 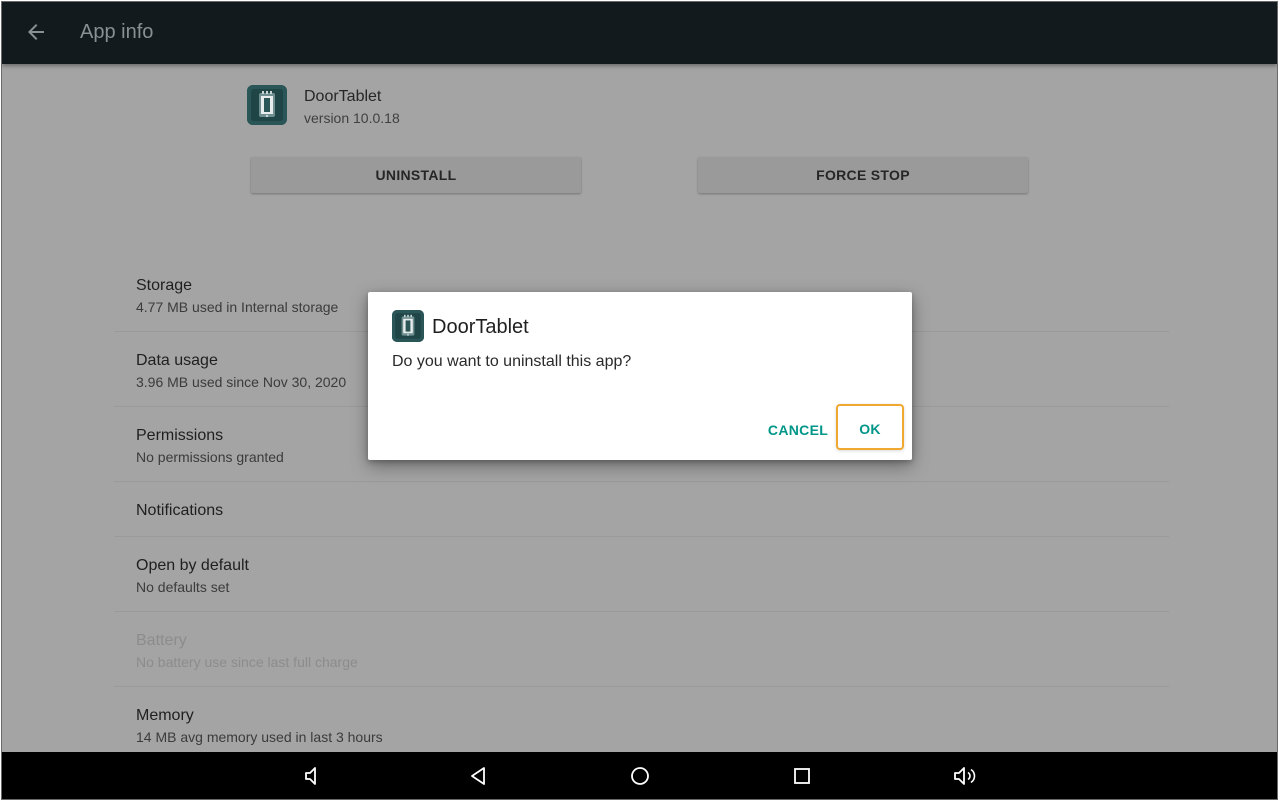 I want to click on setting-title: Open by default, so click(x=192, y=565).